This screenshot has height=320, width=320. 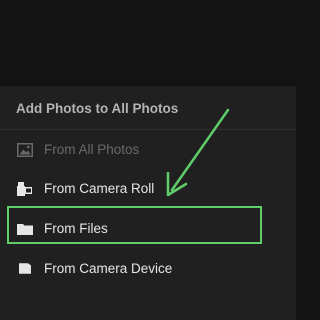 What do you see at coordinates (25, 150) in the screenshot?
I see `photo-icon` at bounding box center [25, 150].